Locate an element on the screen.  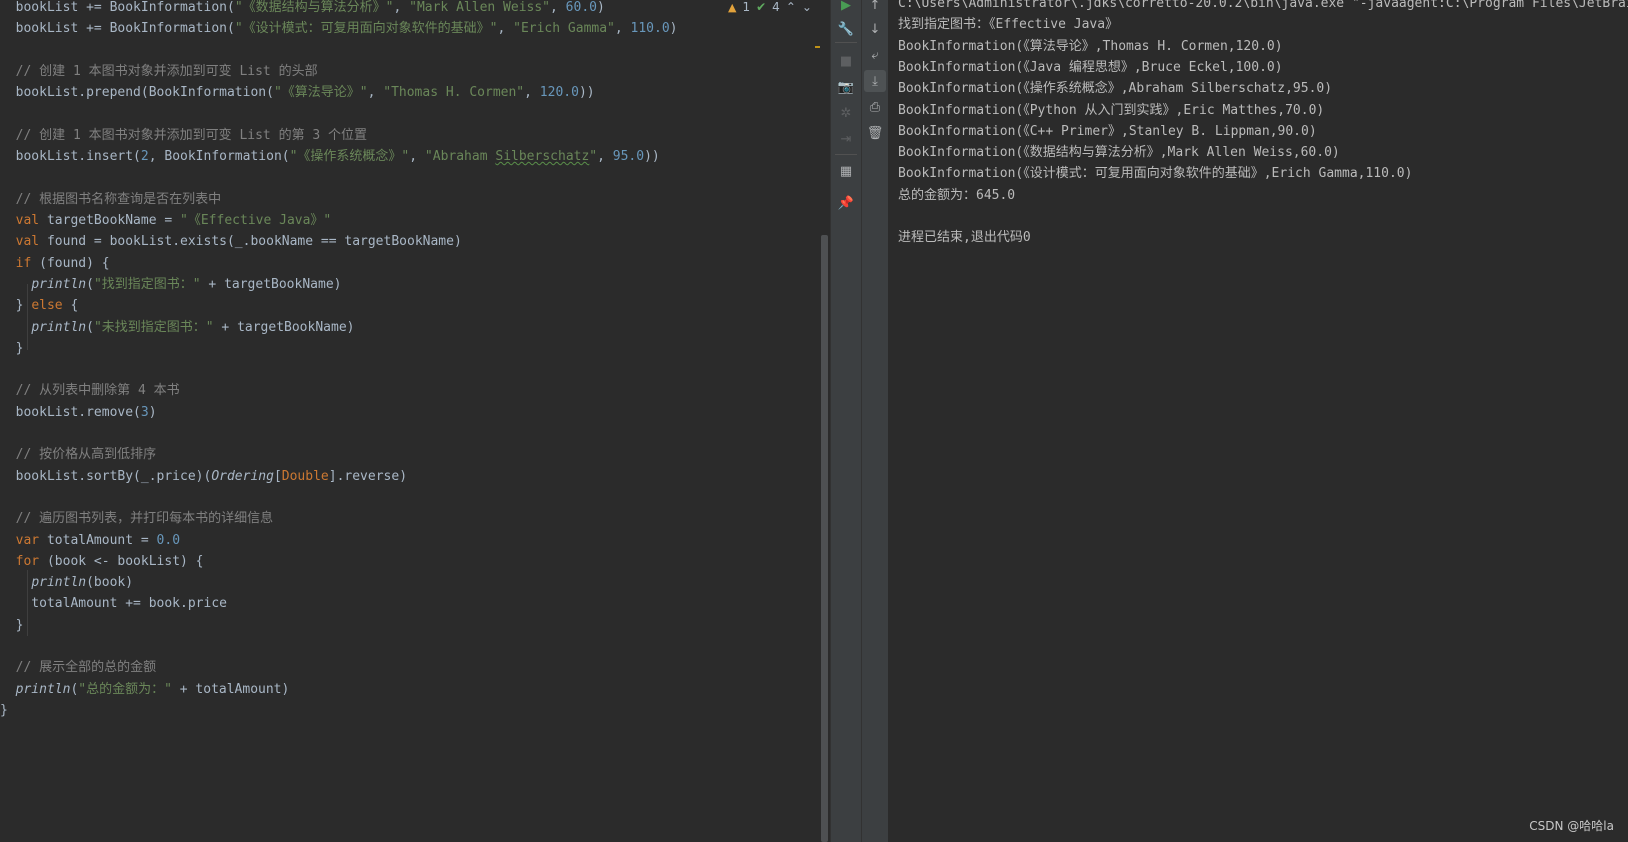
code-line: println("总的金额为：" + totalAmount) is located at coordinates (145, 690).